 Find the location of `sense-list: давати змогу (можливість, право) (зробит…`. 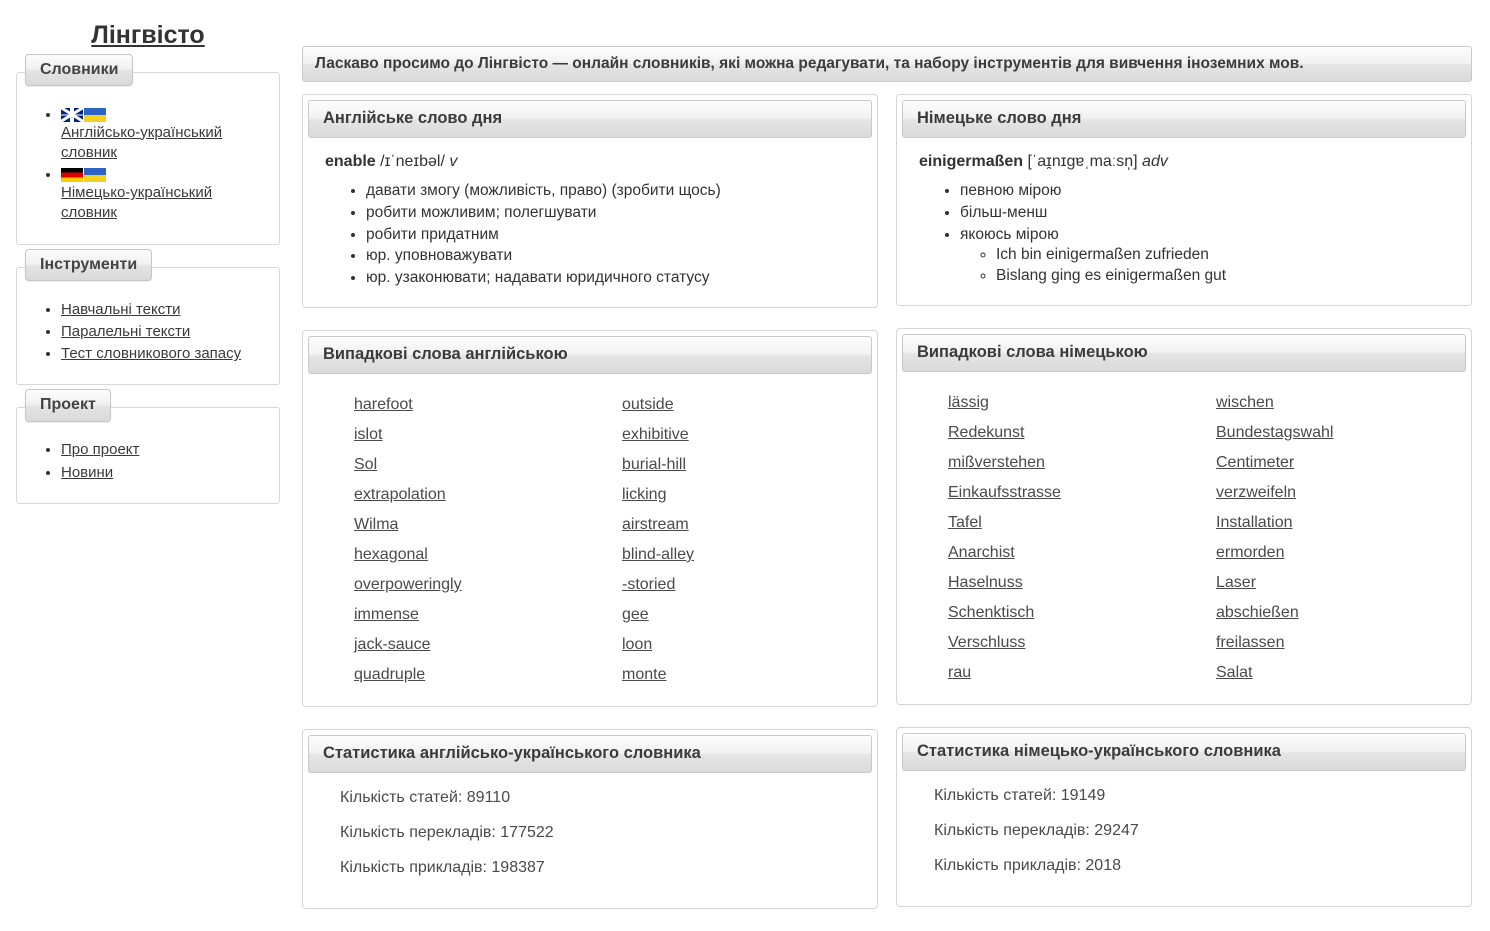

sense-list: давати змогу (можливість, право) (зробит… is located at coordinates (590, 235).